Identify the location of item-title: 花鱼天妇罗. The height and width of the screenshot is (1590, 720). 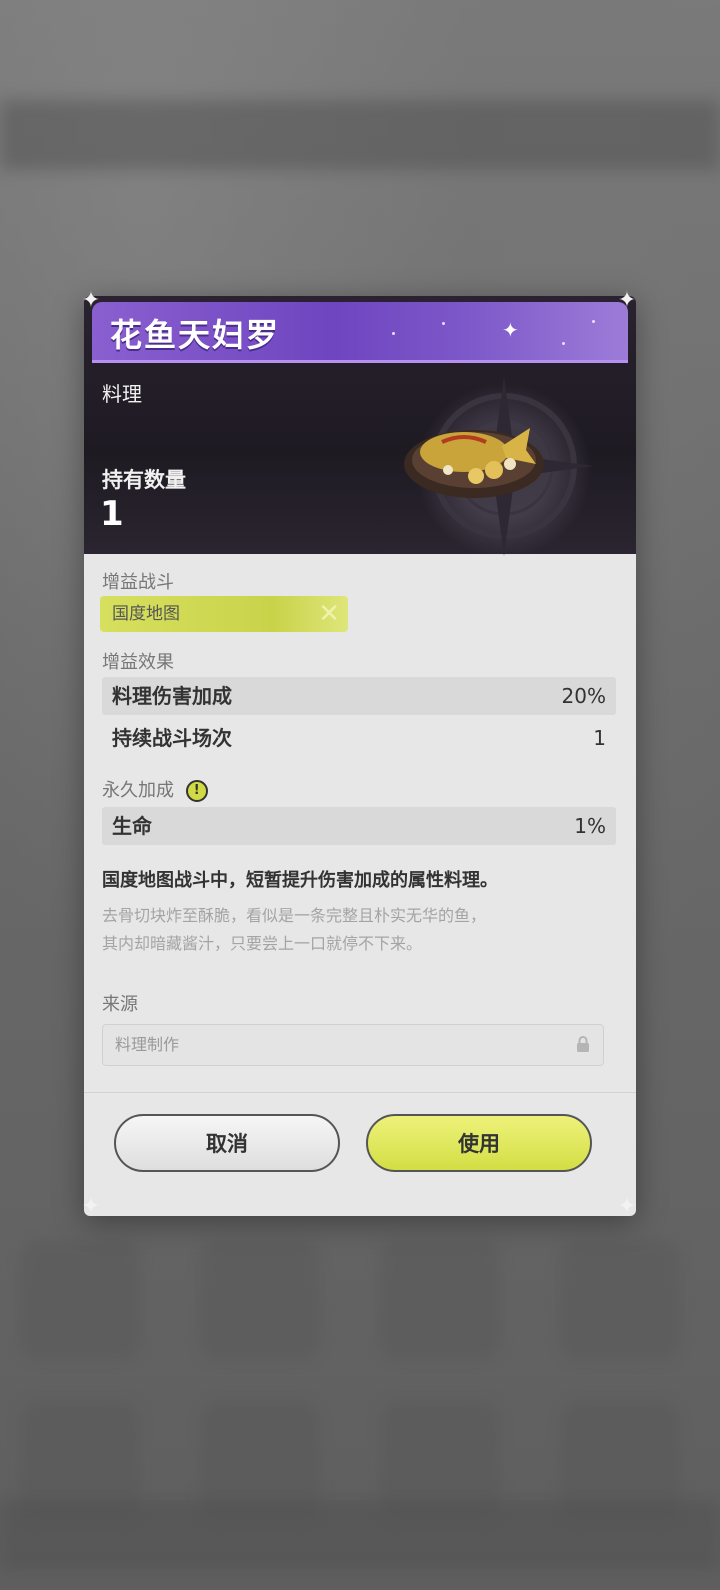
(195, 335).